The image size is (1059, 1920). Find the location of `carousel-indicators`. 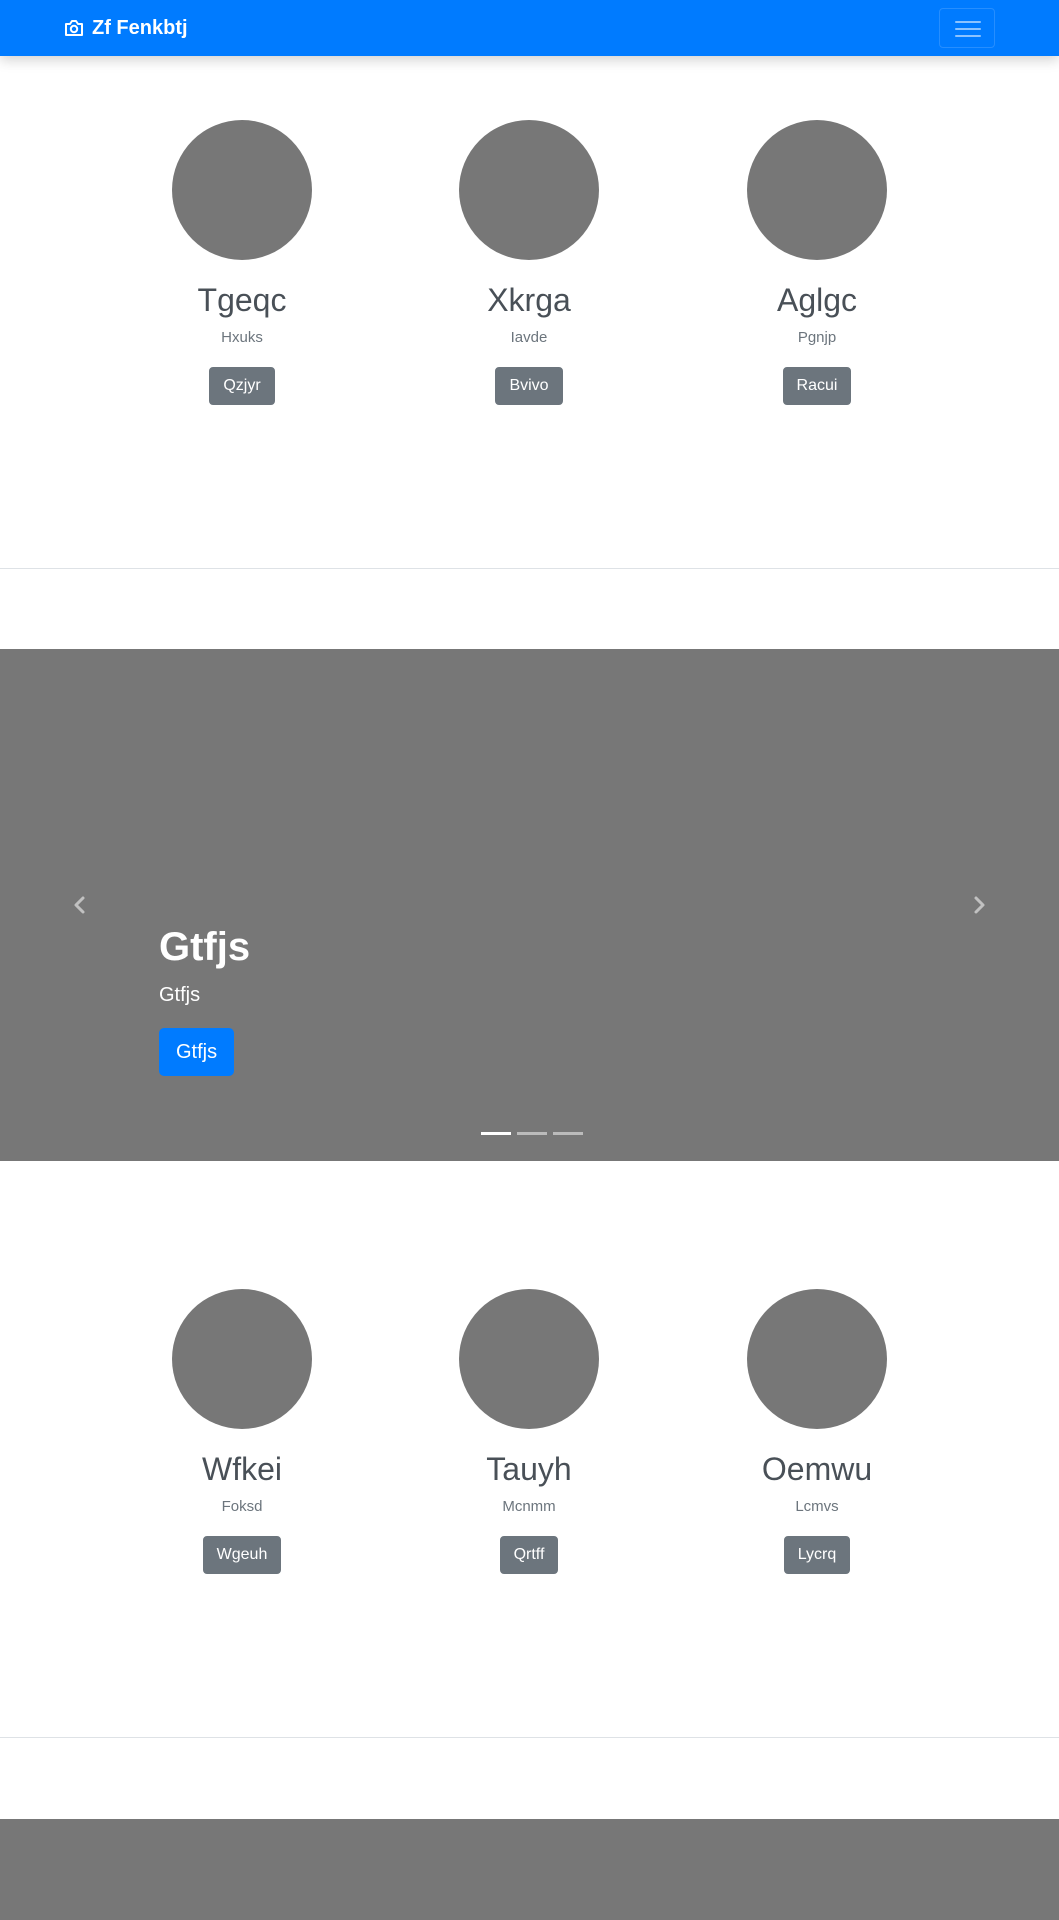

carousel-indicators is located at coordinates (532, 1133).